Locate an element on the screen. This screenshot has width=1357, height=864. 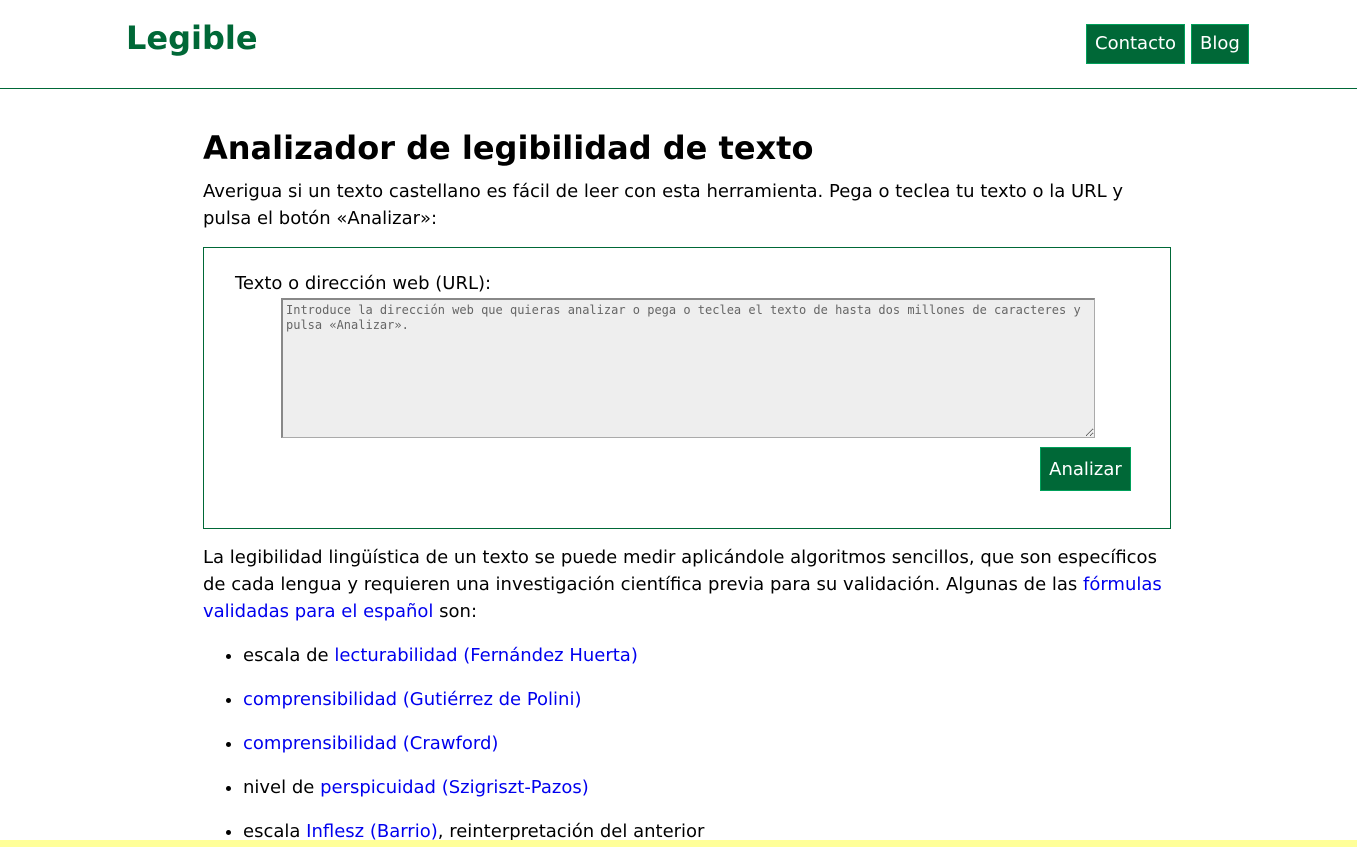
text-input-label: Texto o dirección web (URL): is located at coordinates (363, 283).